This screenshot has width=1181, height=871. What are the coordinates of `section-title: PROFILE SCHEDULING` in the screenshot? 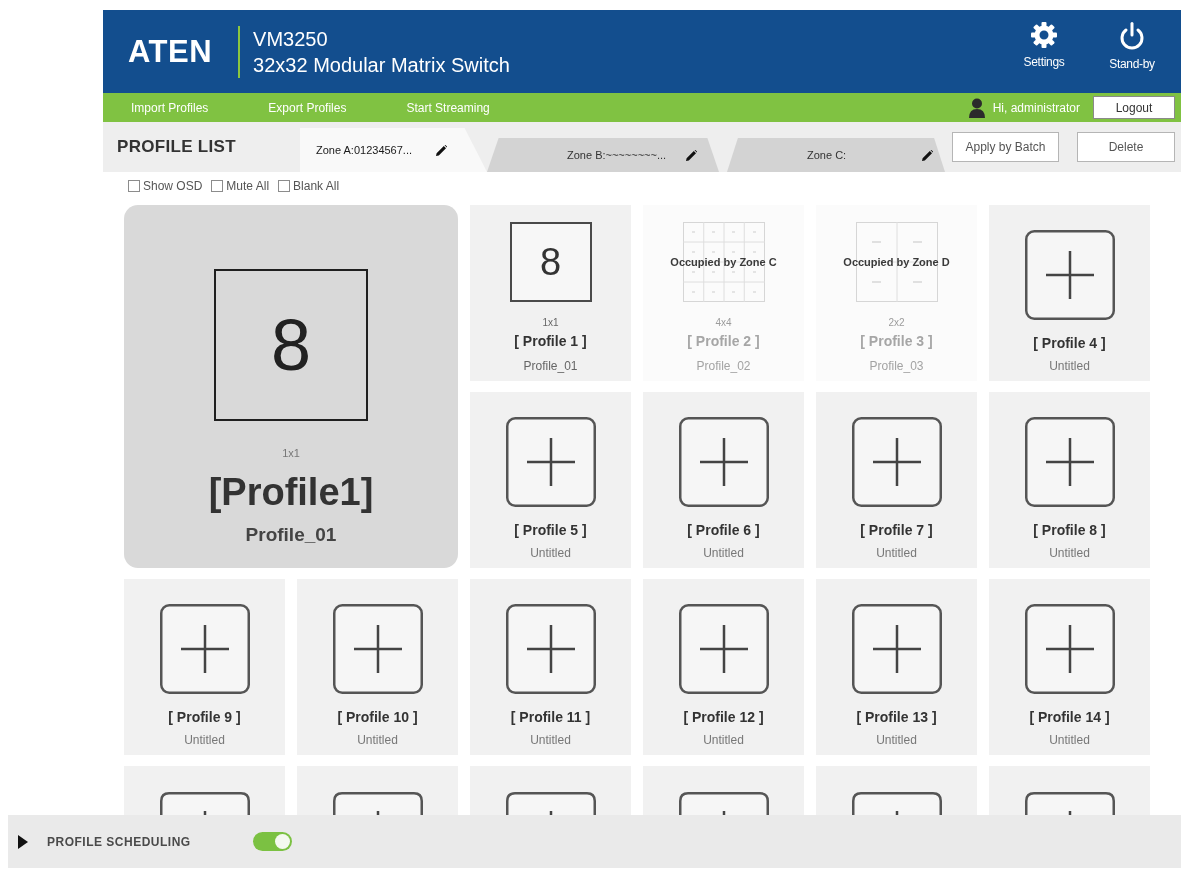 It's located at (119, 841).